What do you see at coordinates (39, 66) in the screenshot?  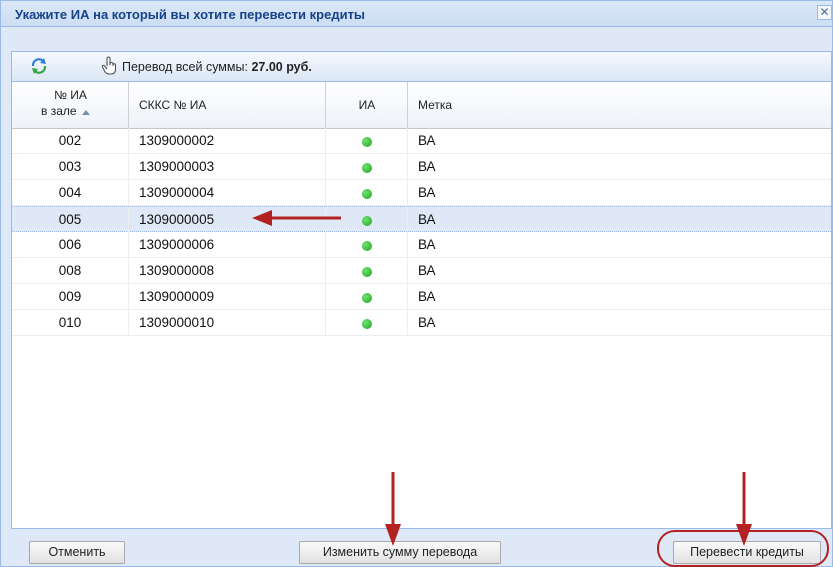 I see `refresh-icon` at bounding box center [39, 66].